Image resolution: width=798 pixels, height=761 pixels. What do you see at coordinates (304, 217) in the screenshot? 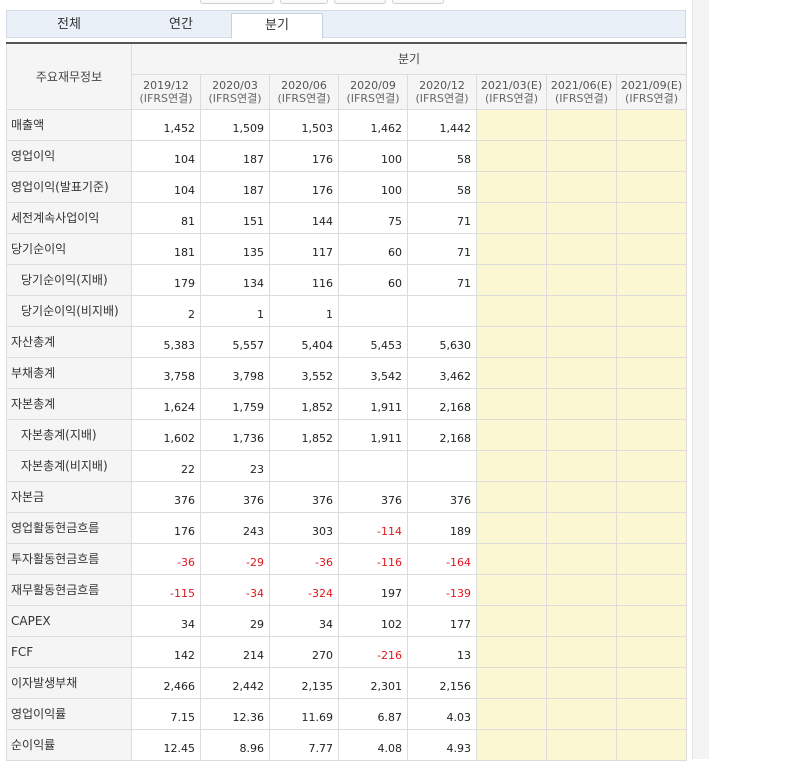
I see `value-cell: 144` at bounding box center [304, 217].